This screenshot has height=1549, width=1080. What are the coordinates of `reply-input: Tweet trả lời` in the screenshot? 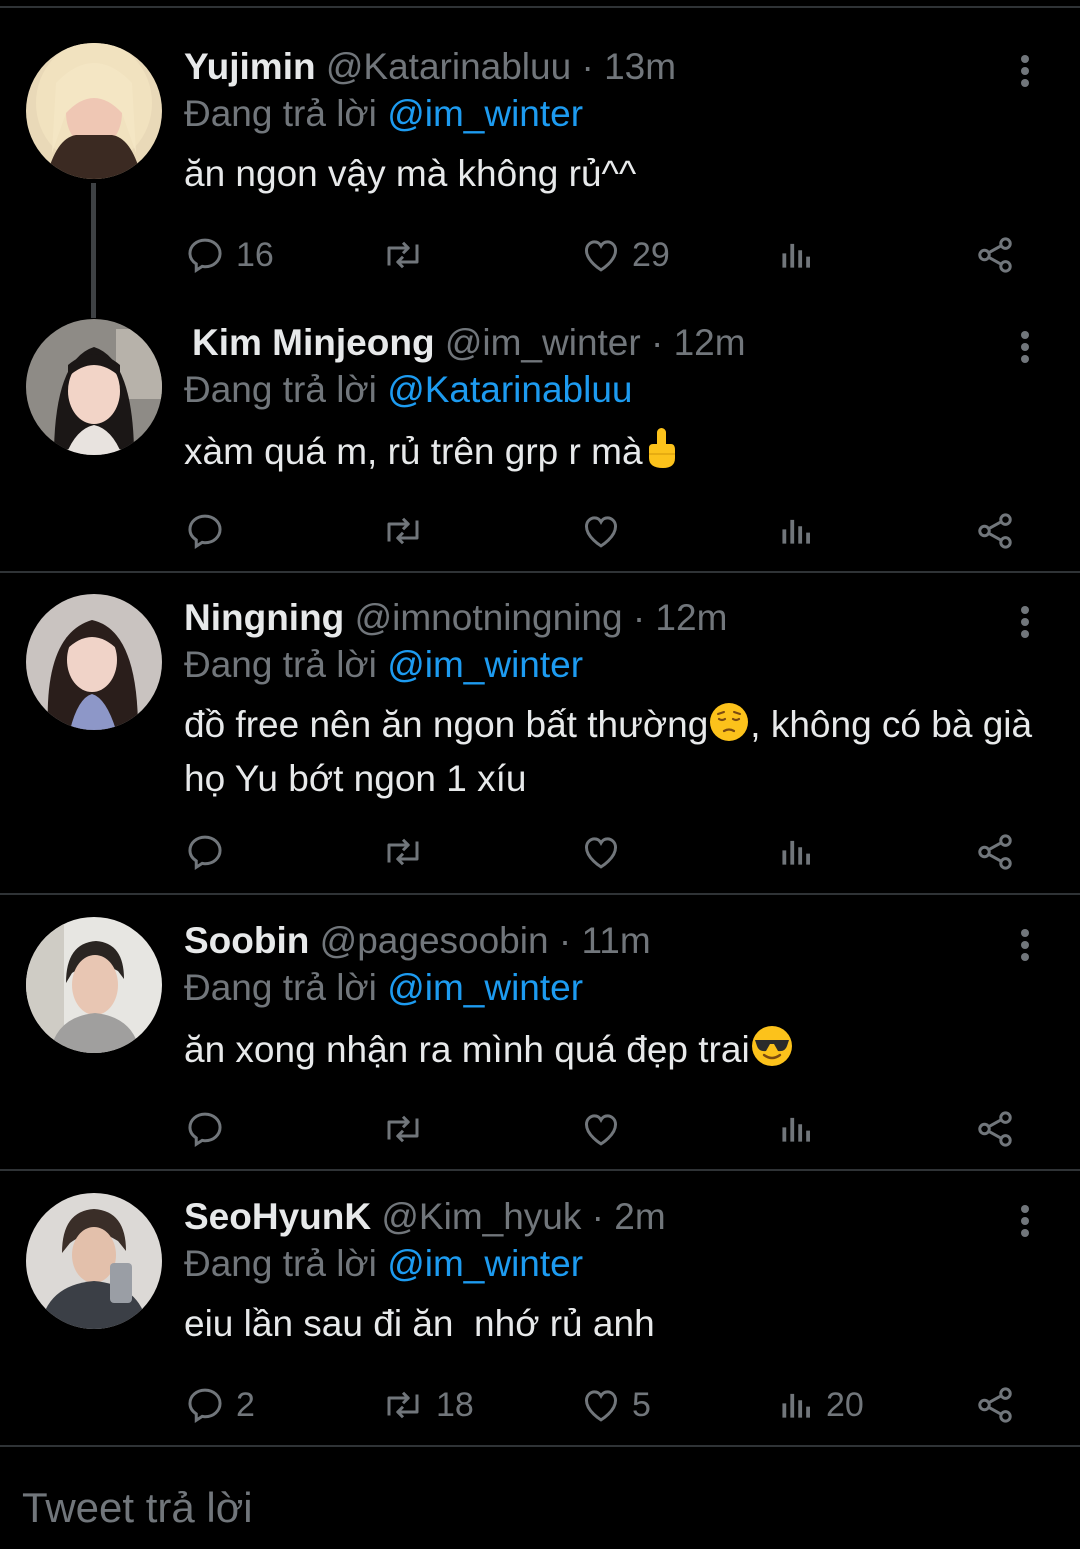 It's located at (137, 1508).